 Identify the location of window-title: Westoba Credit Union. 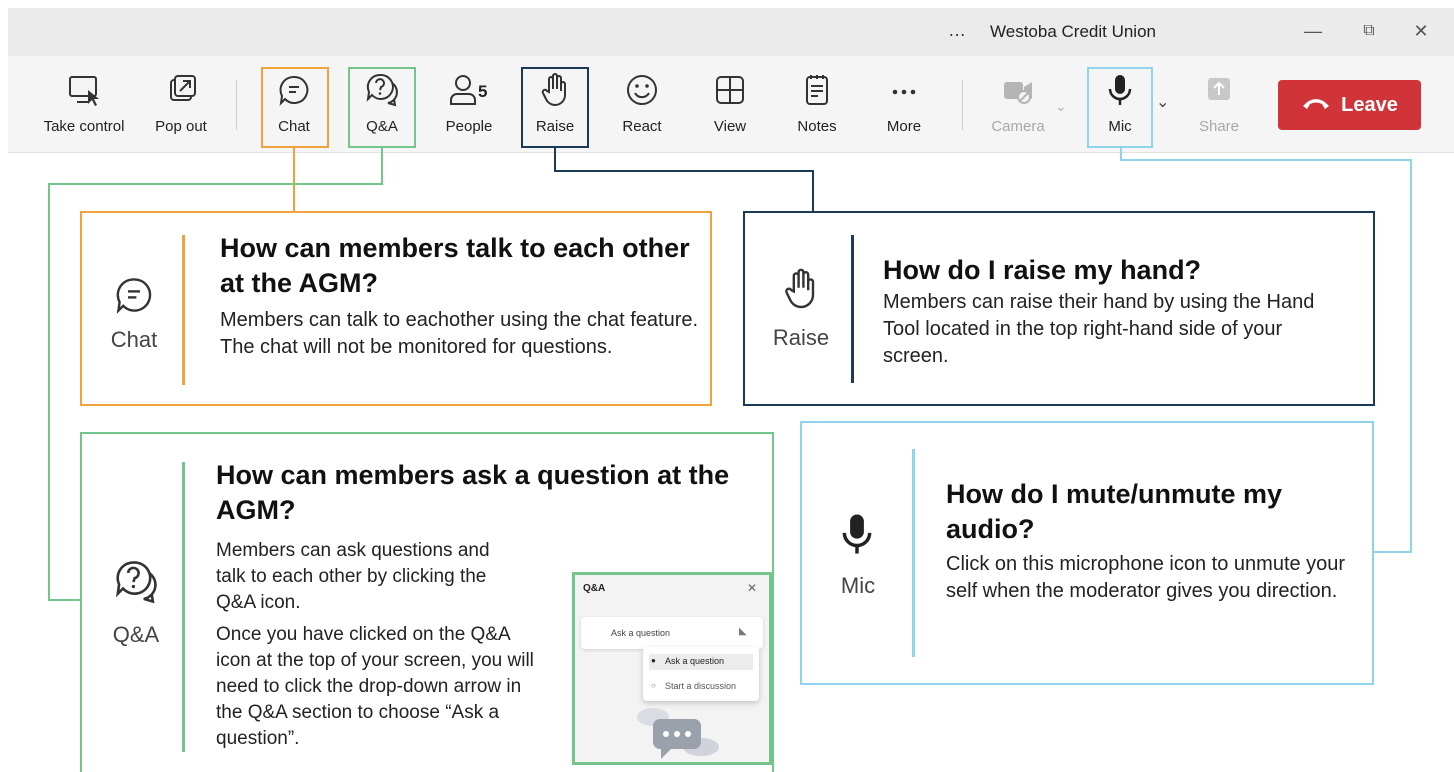
(1073, 31).